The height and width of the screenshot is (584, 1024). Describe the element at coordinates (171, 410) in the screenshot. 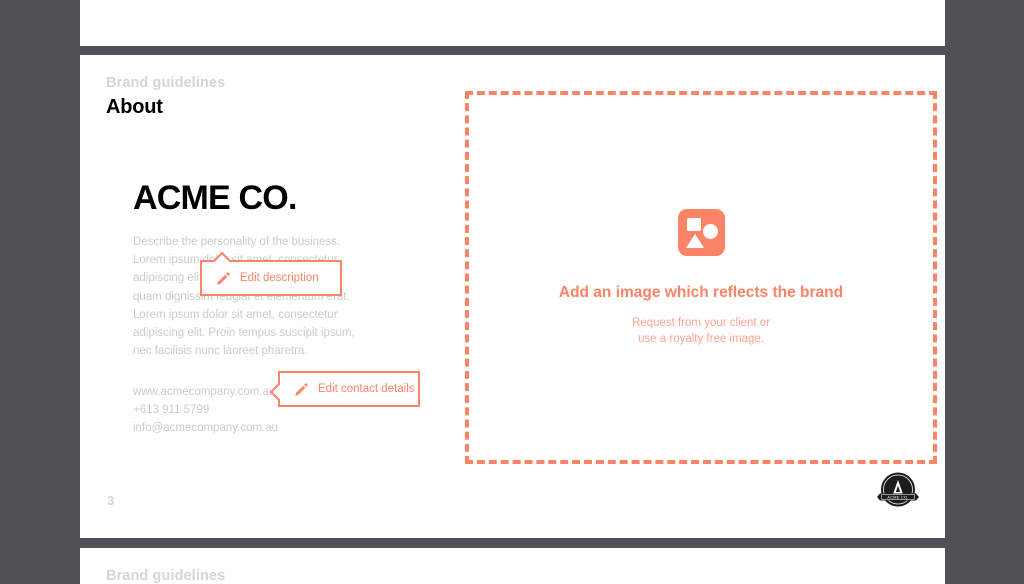

I see `contact-phone: +613 911 5799` at that location.